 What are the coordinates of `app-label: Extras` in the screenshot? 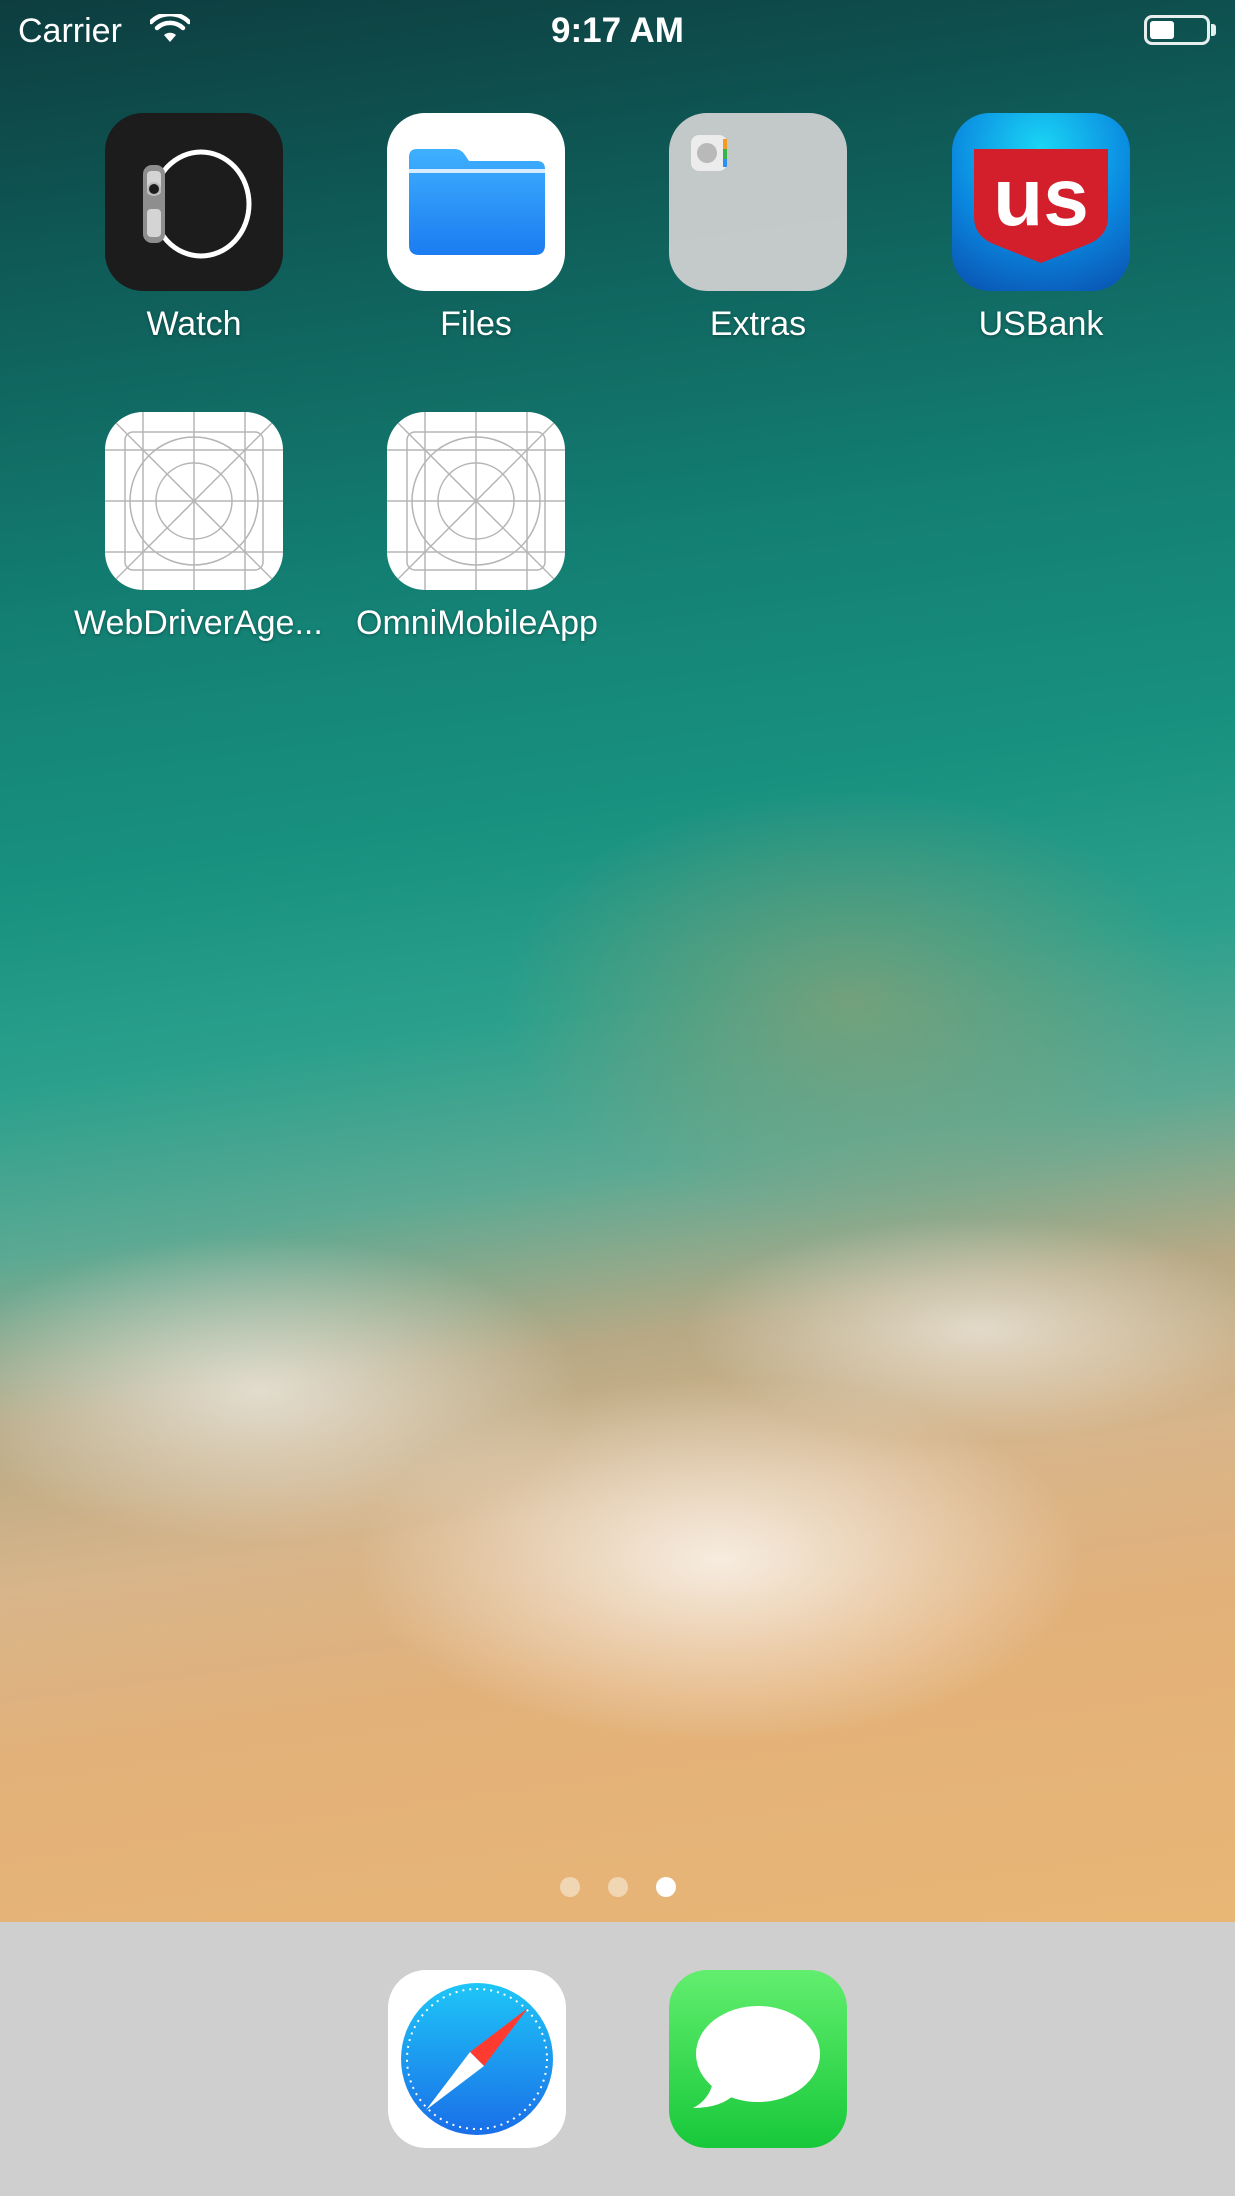 It's located at (758, 324).